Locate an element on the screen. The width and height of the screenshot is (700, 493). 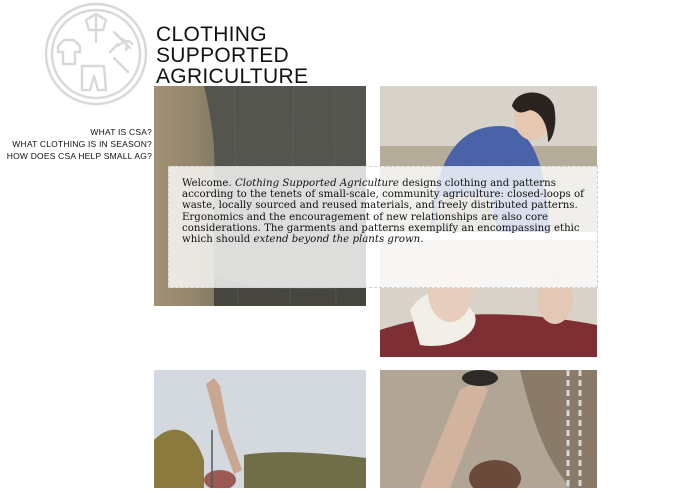
welcome-brand-name: Clothing Supported Agriculture is located at coordinates (316, 183).